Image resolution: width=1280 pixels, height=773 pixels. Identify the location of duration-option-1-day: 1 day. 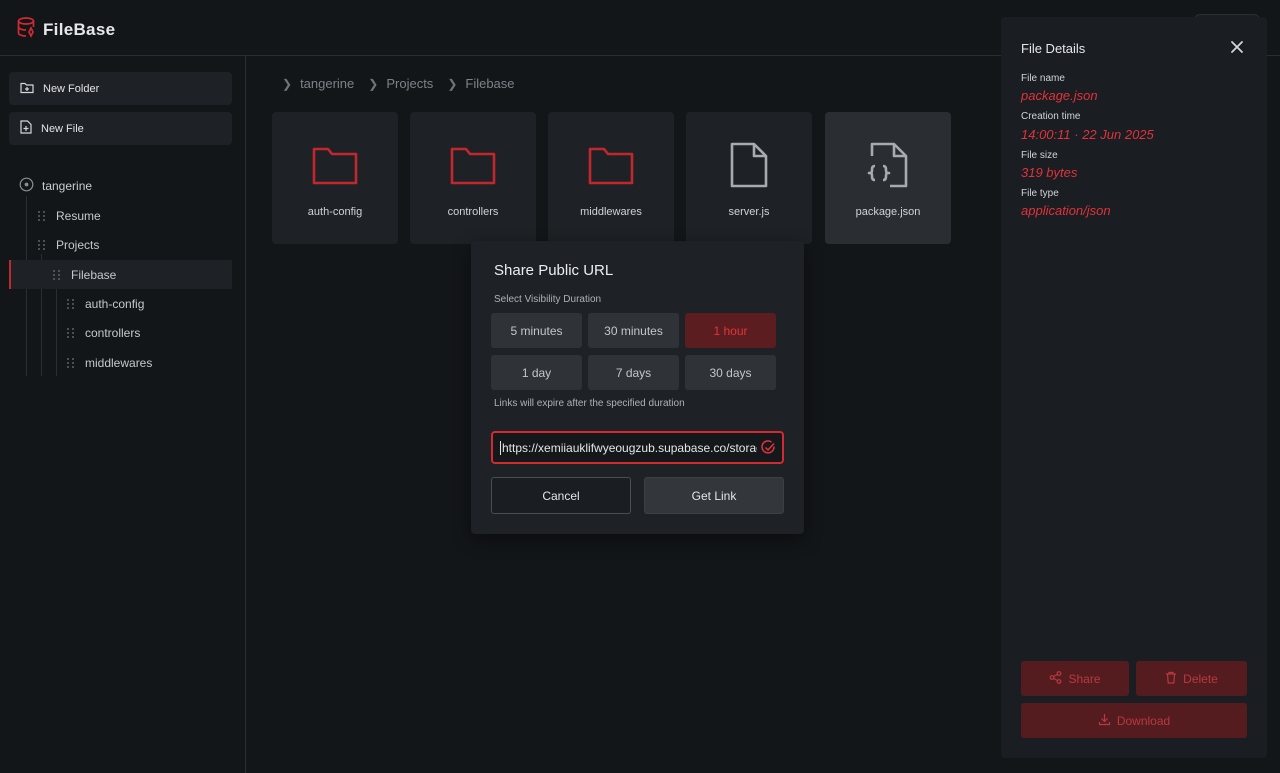
(536, 372).